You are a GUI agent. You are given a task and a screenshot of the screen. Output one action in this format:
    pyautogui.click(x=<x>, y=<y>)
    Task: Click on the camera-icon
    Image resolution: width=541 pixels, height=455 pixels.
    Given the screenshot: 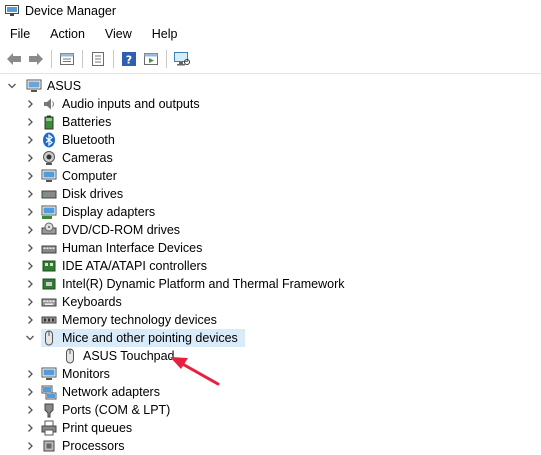 What is the action you would take?
    pyautogui.click(x=49, y=158)
    